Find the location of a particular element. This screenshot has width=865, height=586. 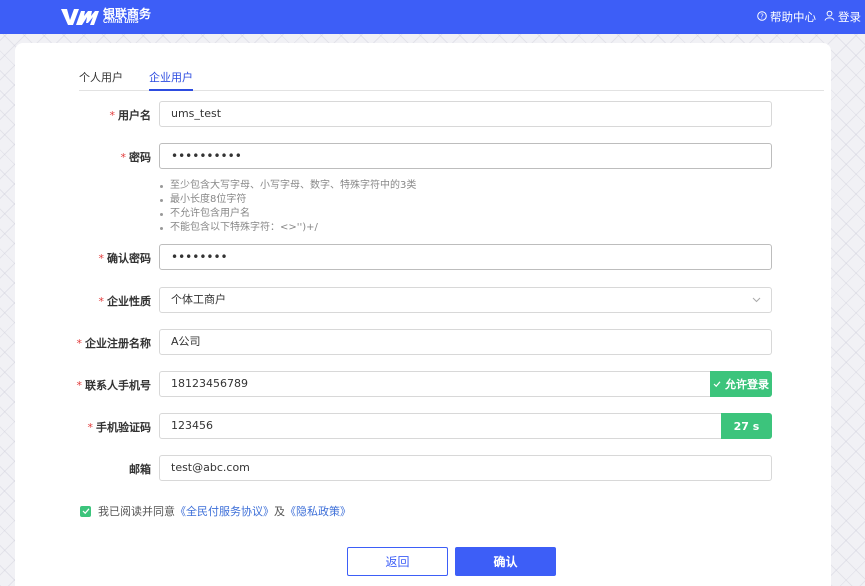

username-input: ums_test is located at coordinates (465, 114).